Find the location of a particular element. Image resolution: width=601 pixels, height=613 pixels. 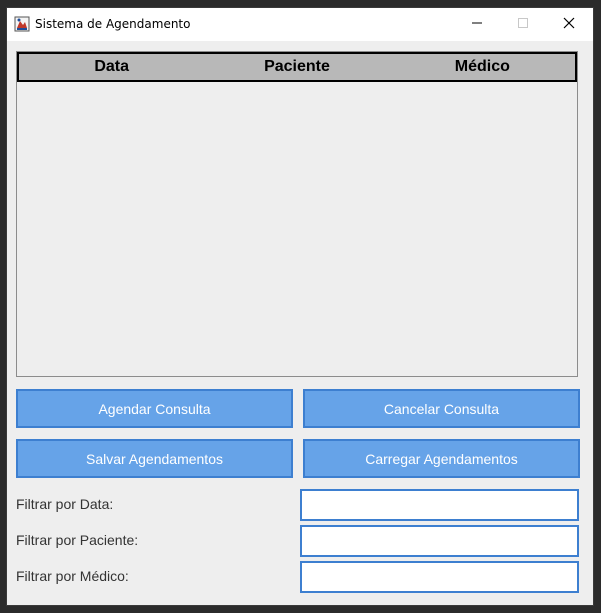

close-button is located at coordinates (569, 24).